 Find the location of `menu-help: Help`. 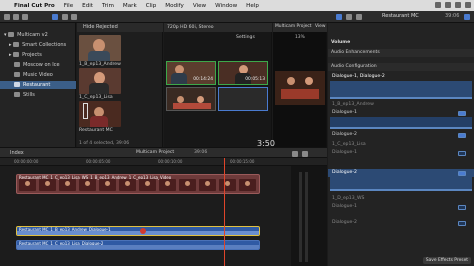

menu-help: Help is located at coordinates (252, 6).